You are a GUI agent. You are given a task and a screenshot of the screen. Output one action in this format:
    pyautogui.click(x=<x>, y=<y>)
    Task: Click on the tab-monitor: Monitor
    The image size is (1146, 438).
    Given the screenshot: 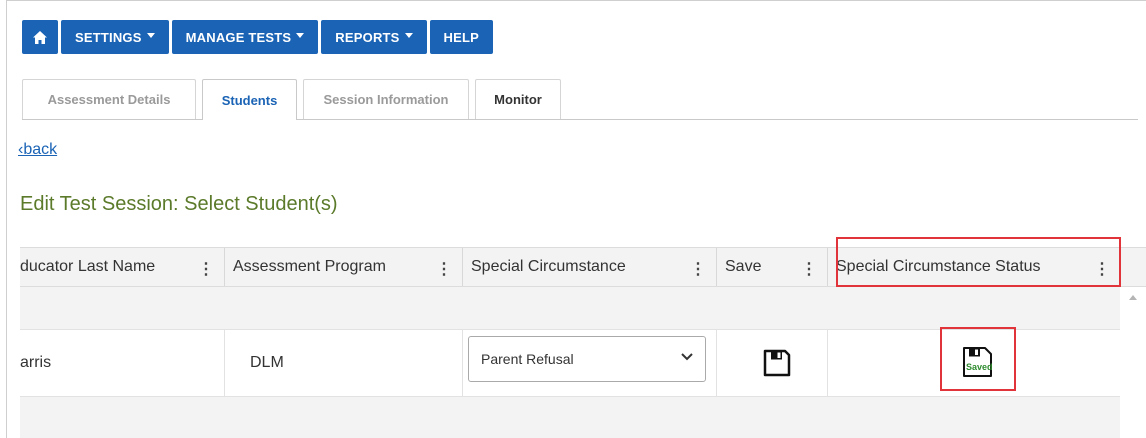 What is the action you would take?
    pyautogui.click(x=518, y=99)
    